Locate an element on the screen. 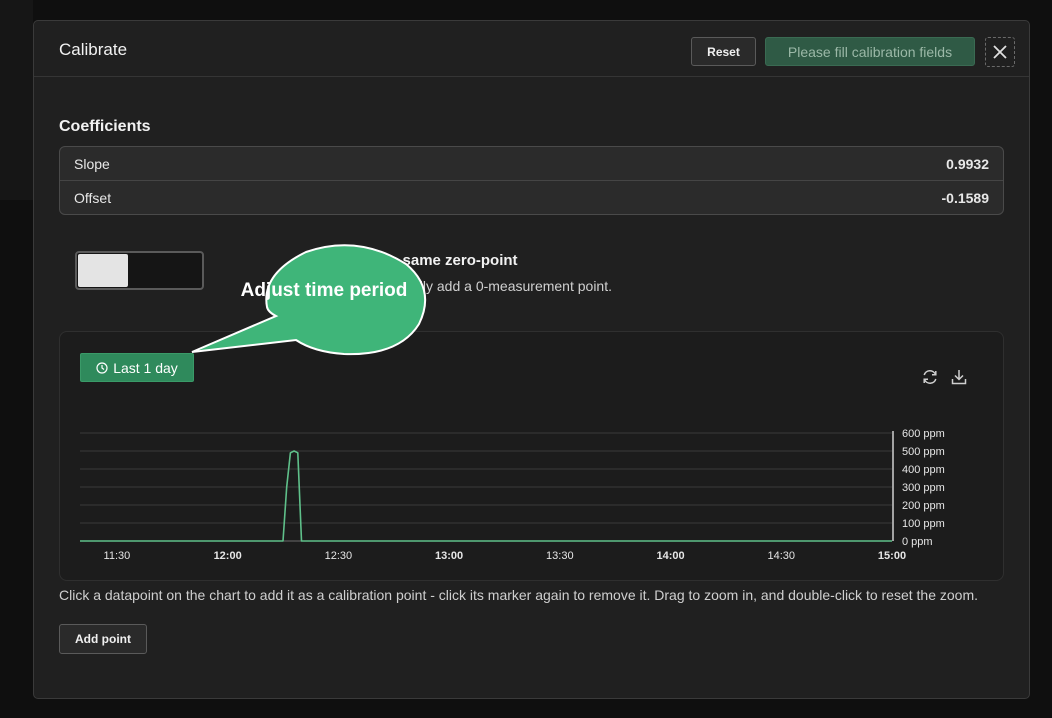  zero-point-description: ally add a 0-measurement point. is located at coordinates (512, 286).